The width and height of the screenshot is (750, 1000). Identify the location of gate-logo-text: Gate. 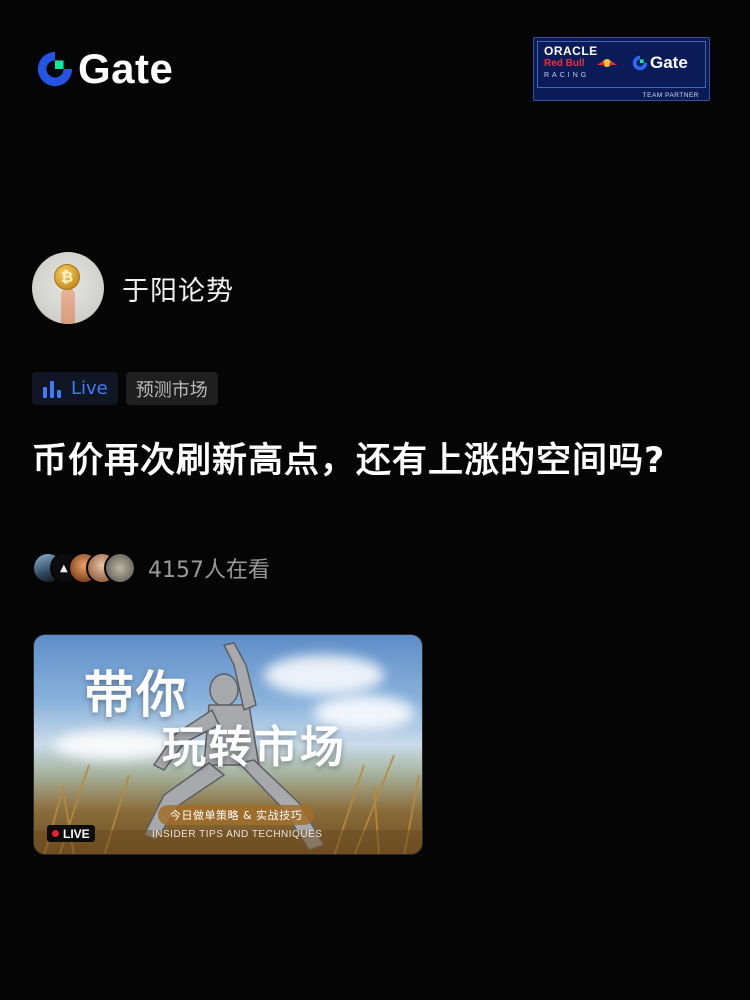
(126, 68).